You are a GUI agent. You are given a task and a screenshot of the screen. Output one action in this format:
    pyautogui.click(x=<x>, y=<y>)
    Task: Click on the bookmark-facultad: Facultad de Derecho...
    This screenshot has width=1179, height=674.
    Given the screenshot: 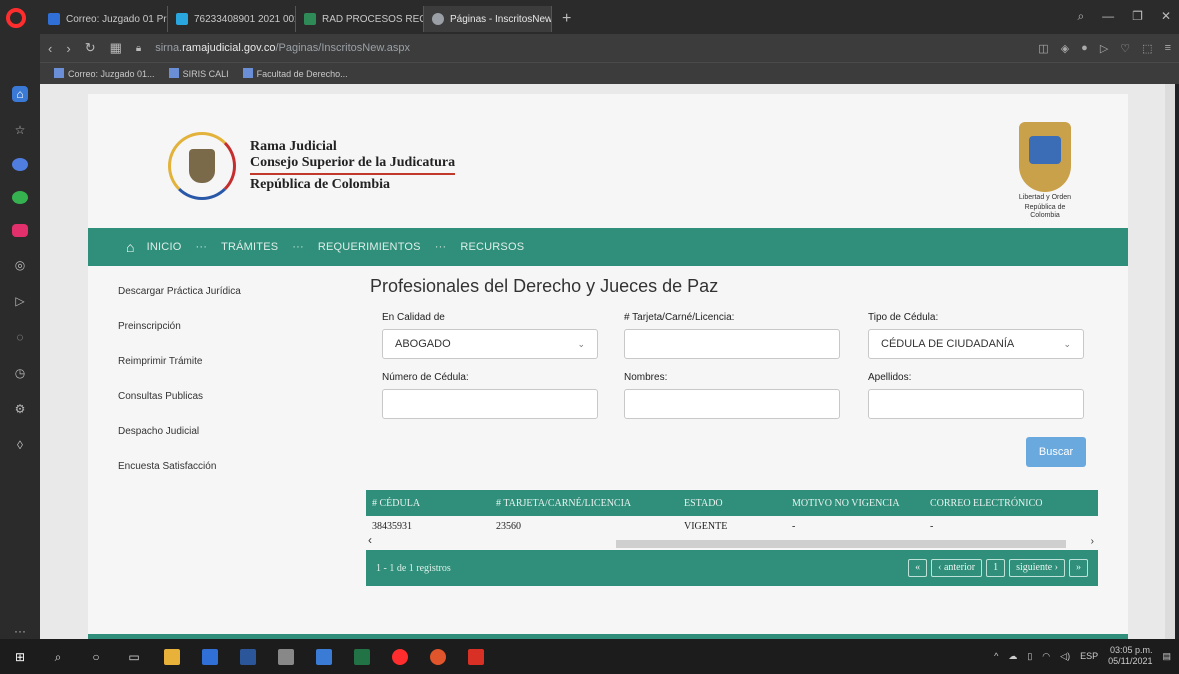 What is the action you would take?
    pyautogui.click(x=295, y=73)
    